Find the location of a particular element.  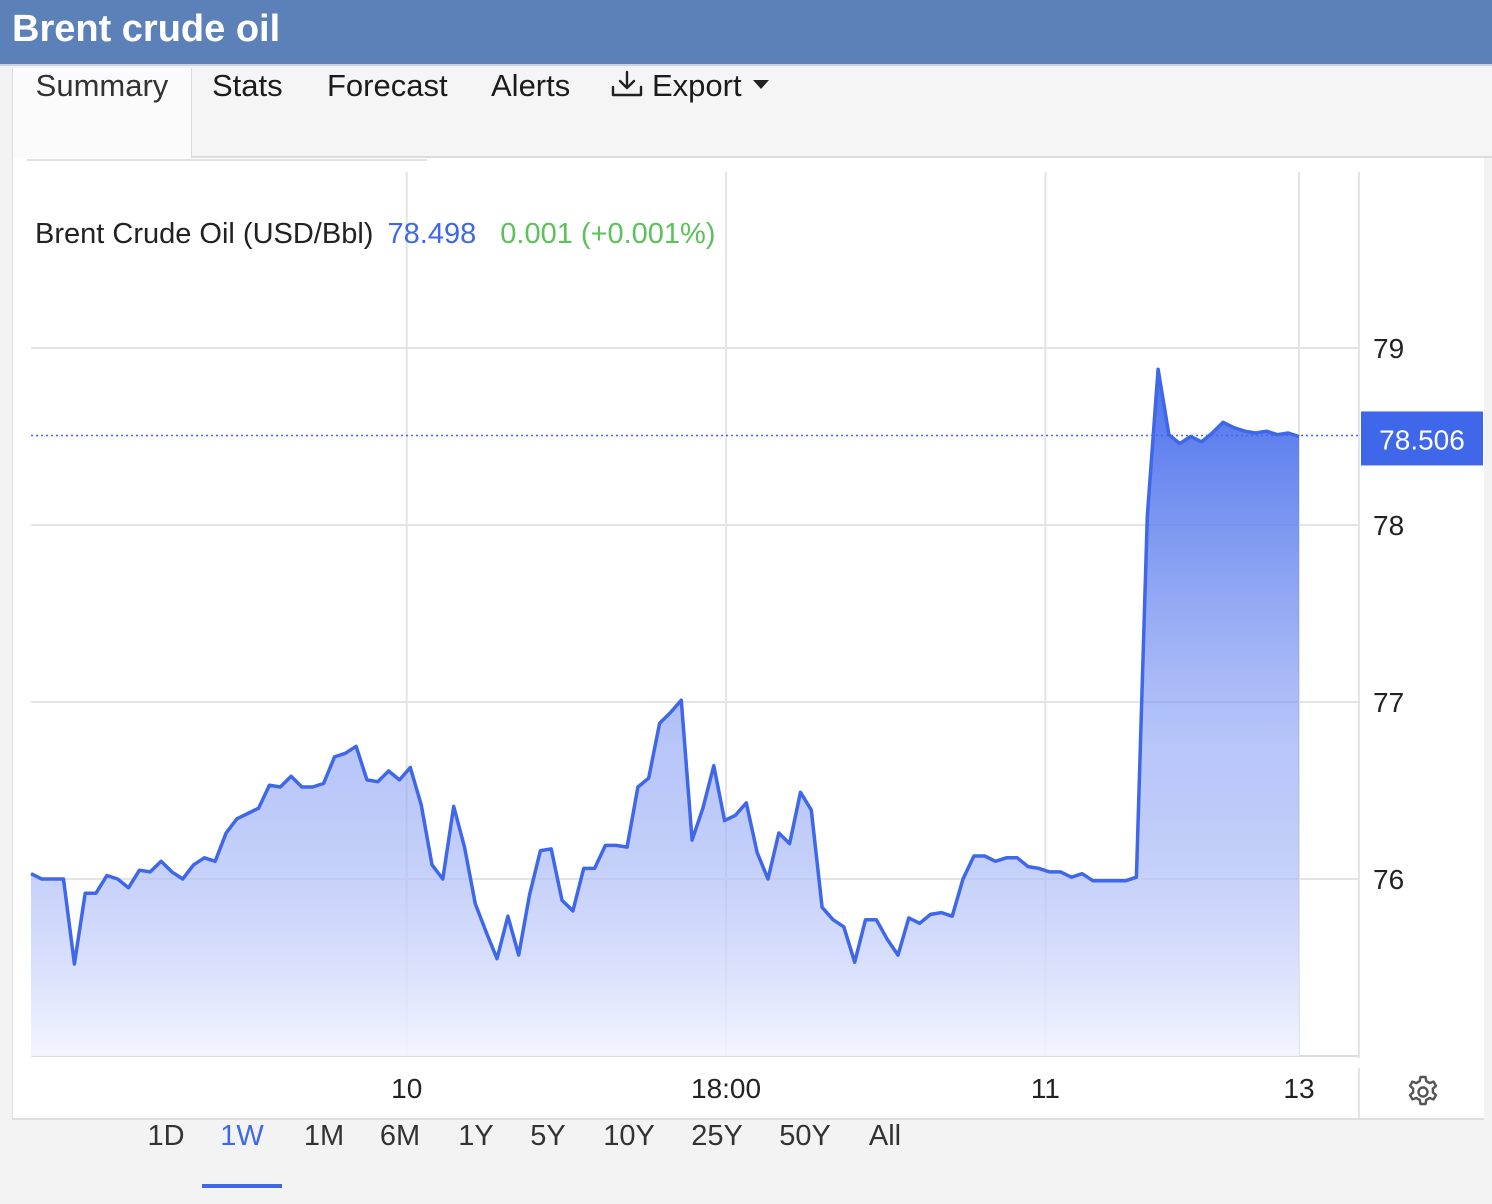

tab-forecast-label: Forecast is located at coordinates (387, 85).